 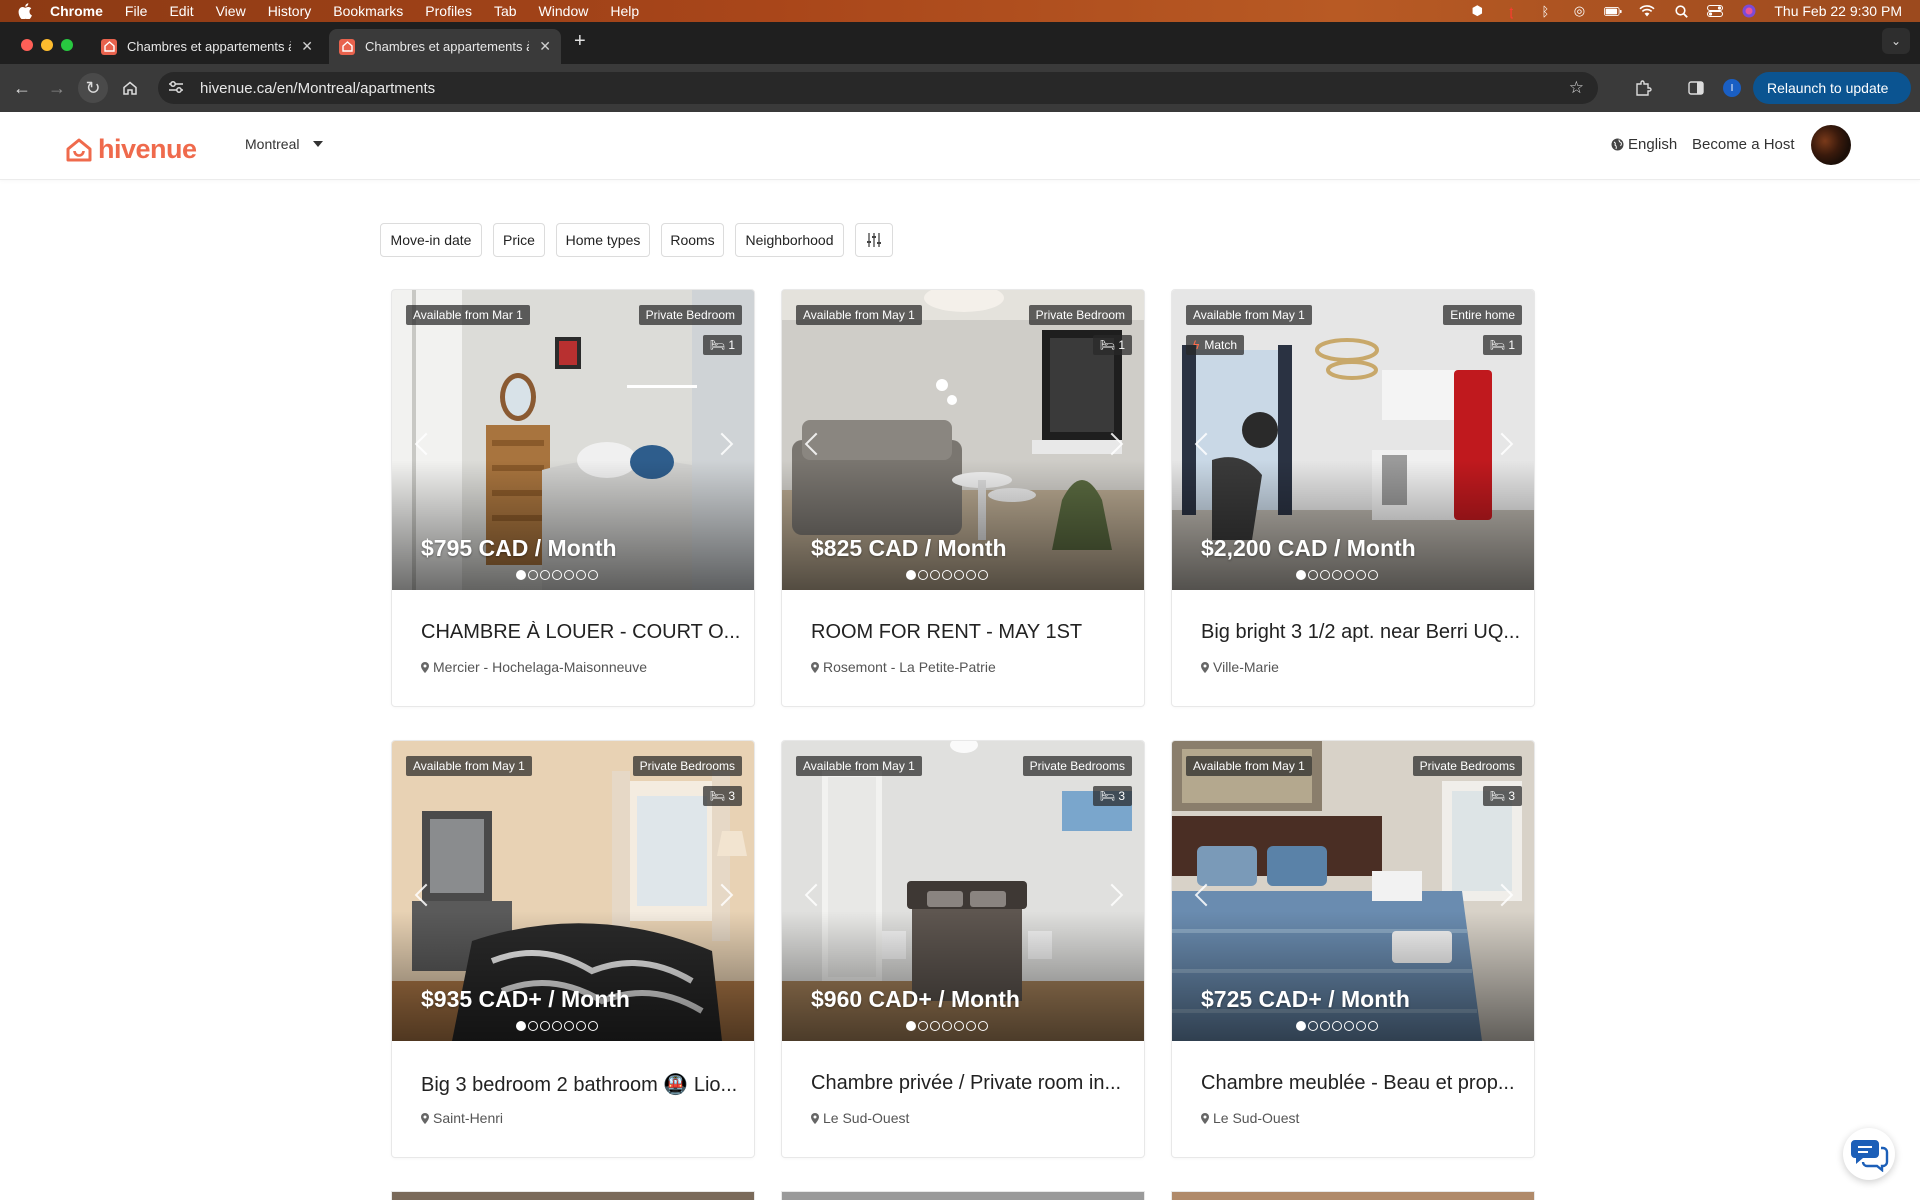 I want to click on more-filters-button, so click(x=874, y=240).